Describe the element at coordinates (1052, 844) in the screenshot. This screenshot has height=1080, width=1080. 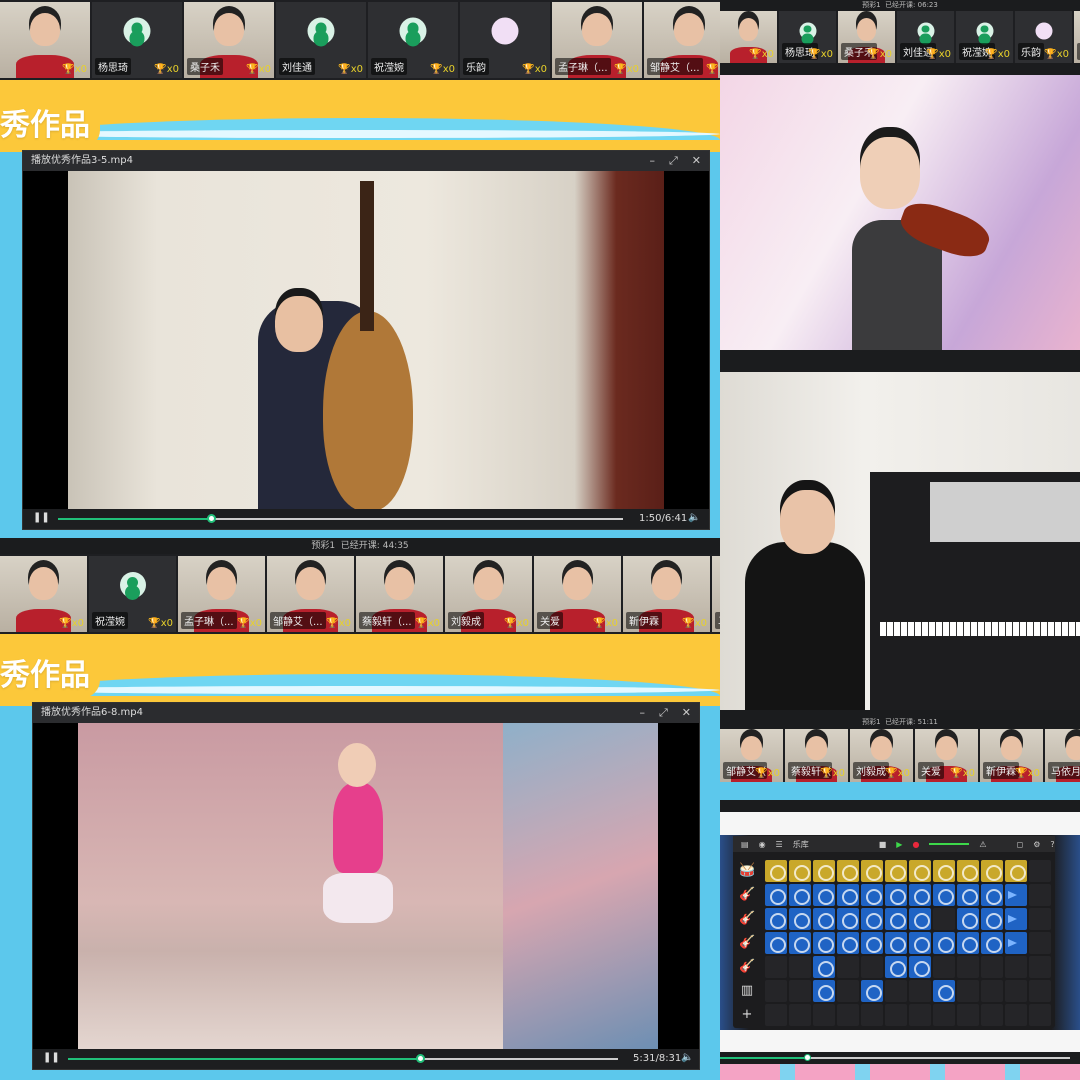
I see `help-icon: ?` at that location.